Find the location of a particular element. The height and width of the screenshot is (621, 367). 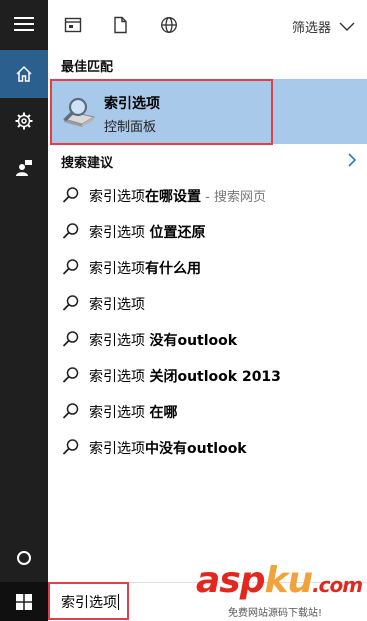

suggestion-completion: 有什么用 is located at coordinates (173, 269).